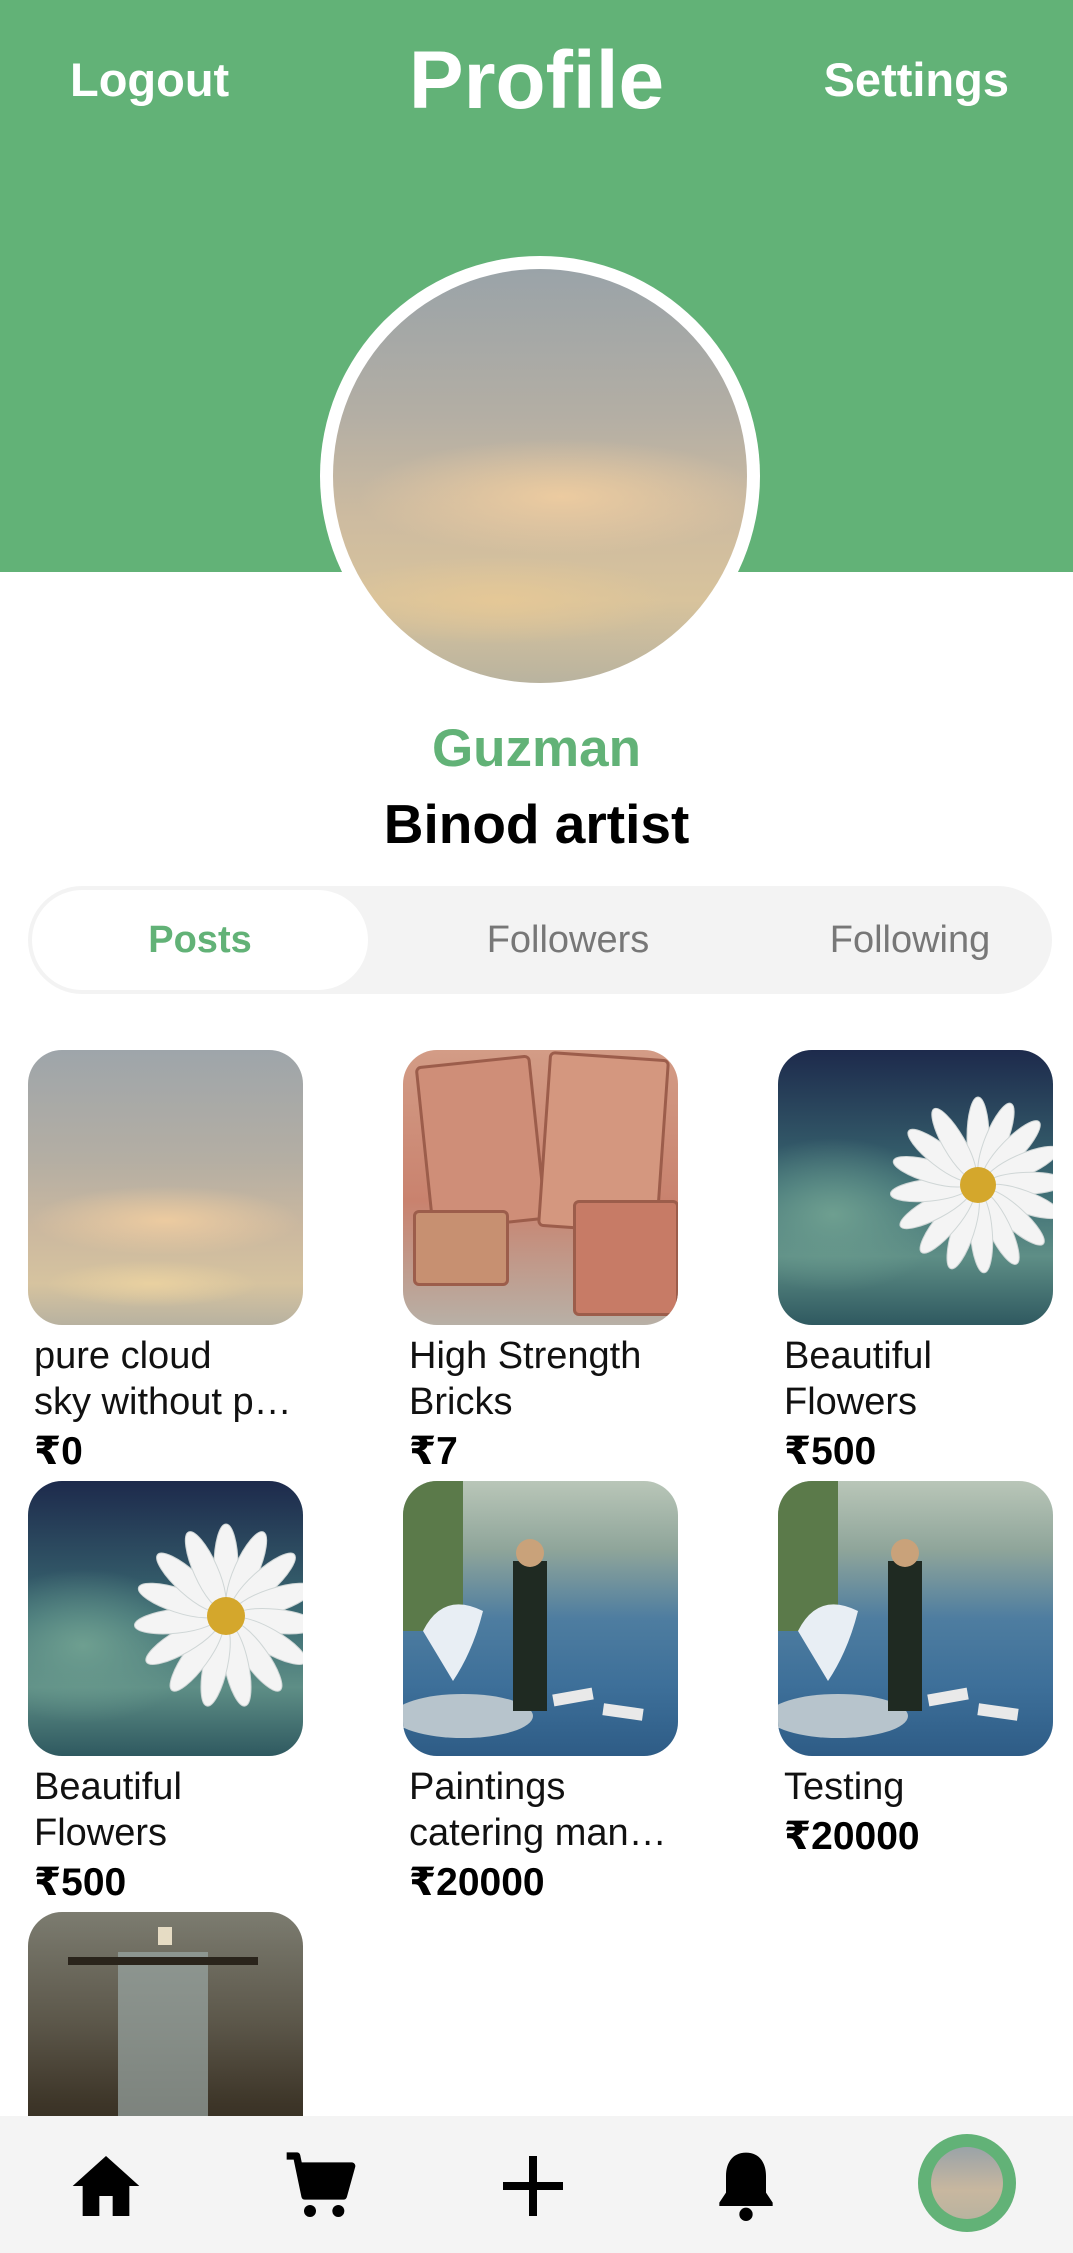 The width and height of the screenshot is (1073, 2253). What do you see at coordinates (568, 940) in the screenshot?
I see `tab-followers: Followers` at bounding box center [568, 940].